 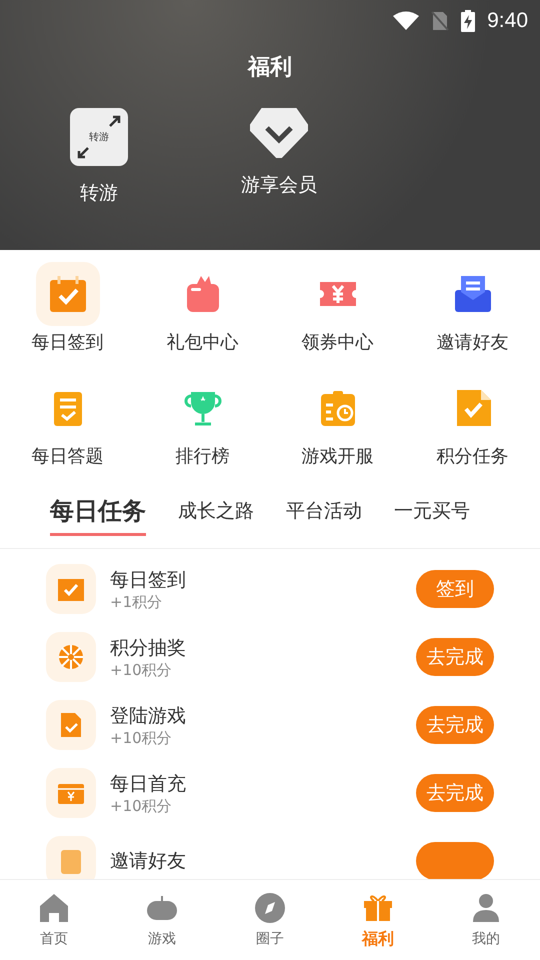 What do you see at coordinates (507, 21) in the screenshot?
I see `status-time: 9:40` at bounding box center [507, 21].